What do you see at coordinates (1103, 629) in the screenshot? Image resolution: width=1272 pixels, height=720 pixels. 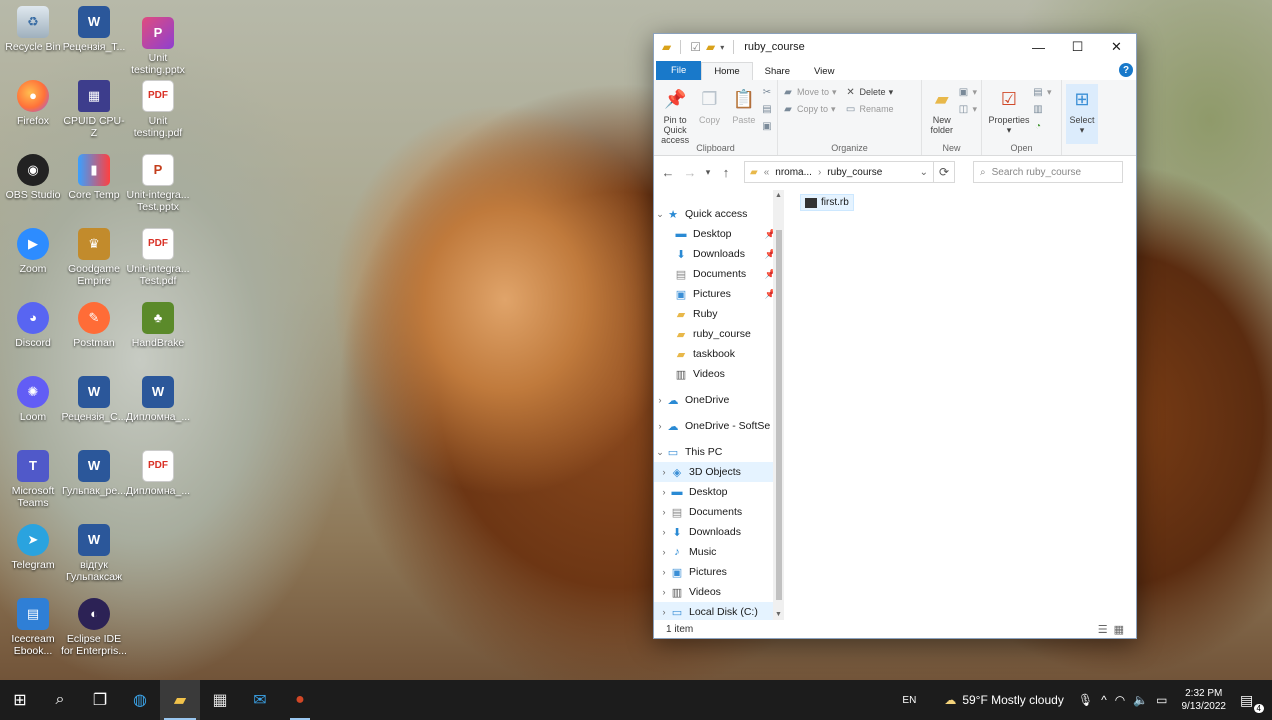 I see `details-view-icon: ☰` at bounding box center [1103, 629].